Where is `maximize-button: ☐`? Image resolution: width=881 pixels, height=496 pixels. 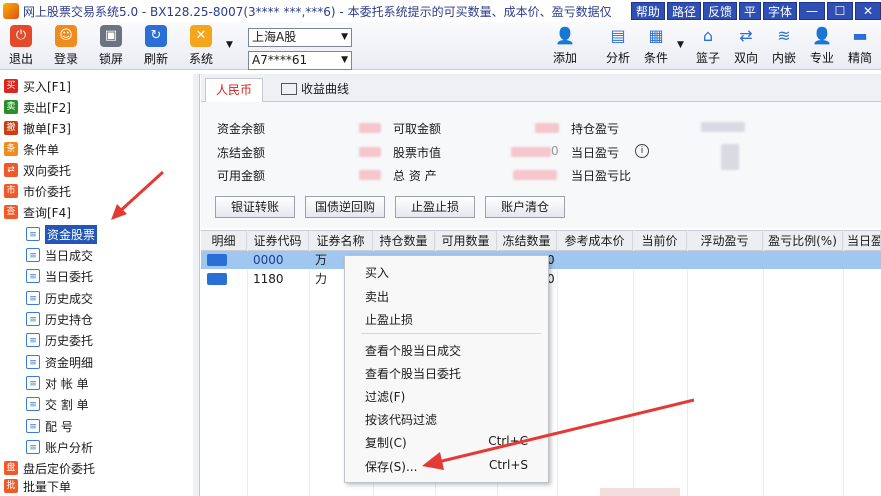
maximize-button: ☐ is located at coordinates (840, 11).